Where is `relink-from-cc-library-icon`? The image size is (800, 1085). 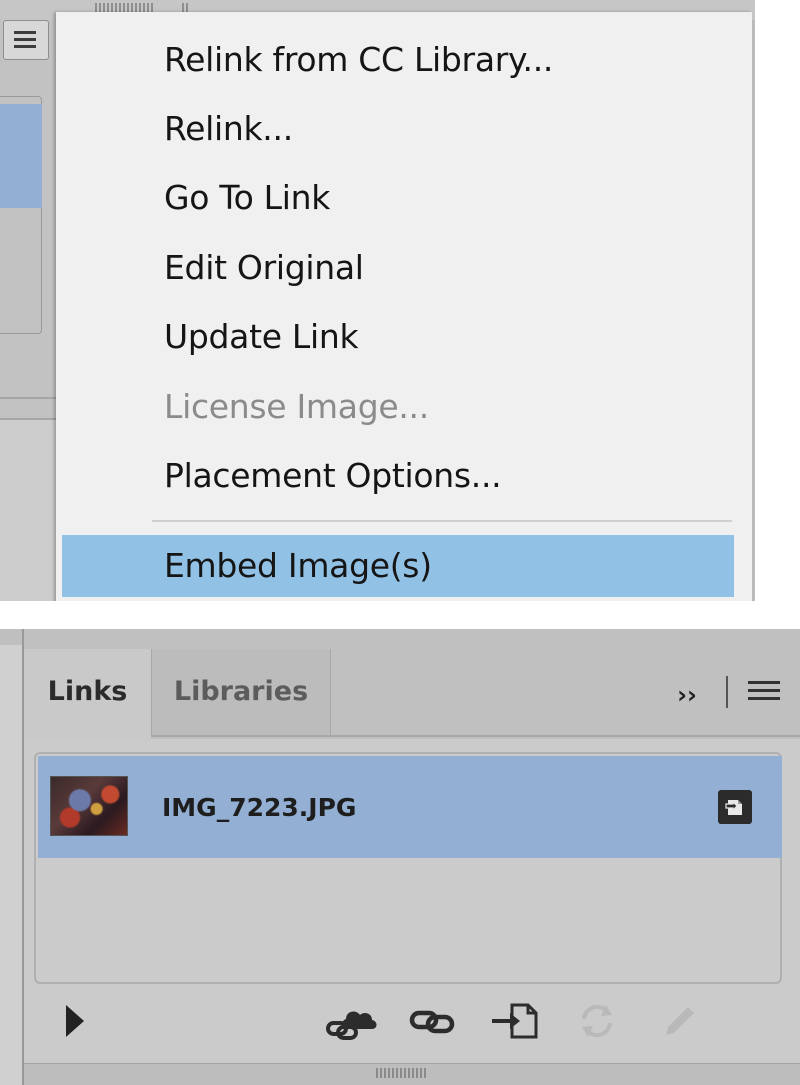
relink-from-cc-library-icon is located at coordinates (351, 1021).